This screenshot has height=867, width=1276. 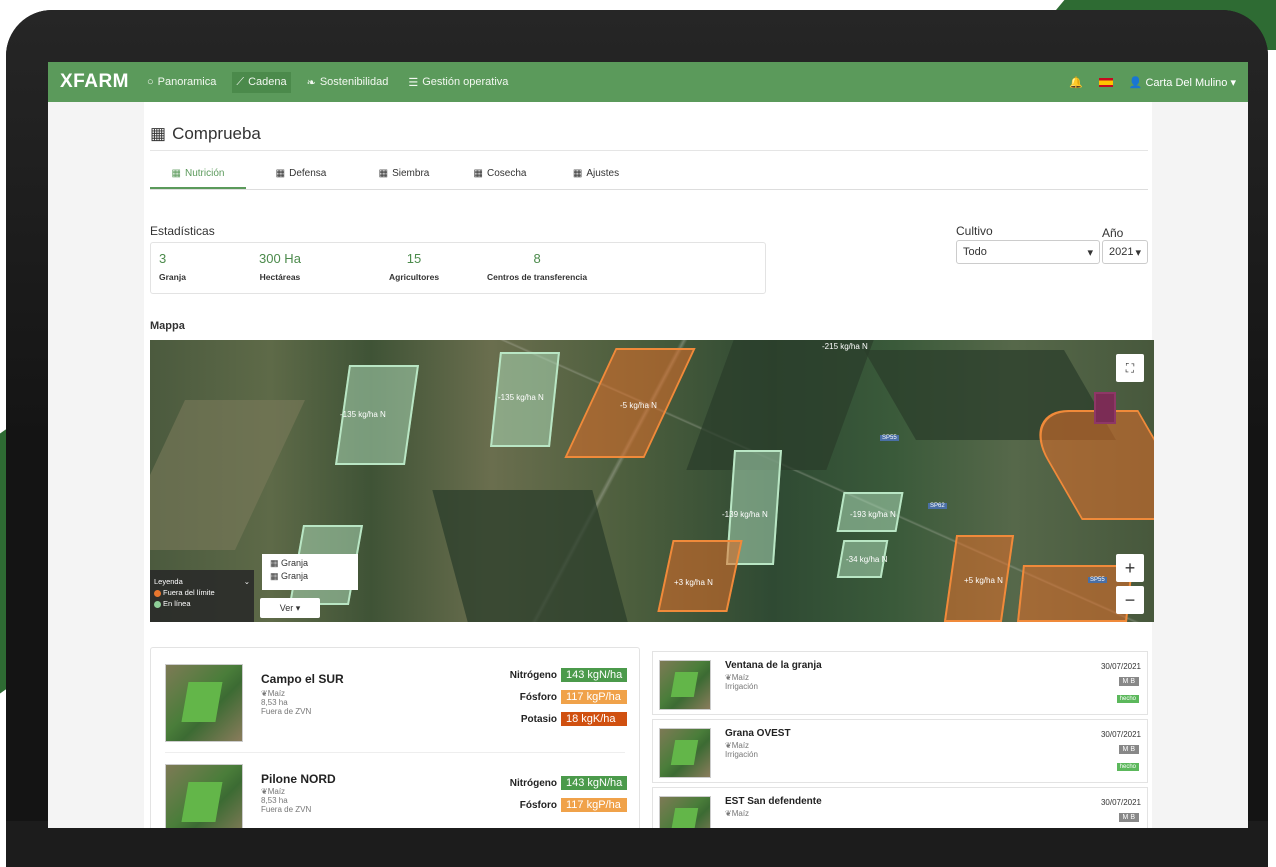 I want to click on stat-value: 15, so click(x=414, y=258).